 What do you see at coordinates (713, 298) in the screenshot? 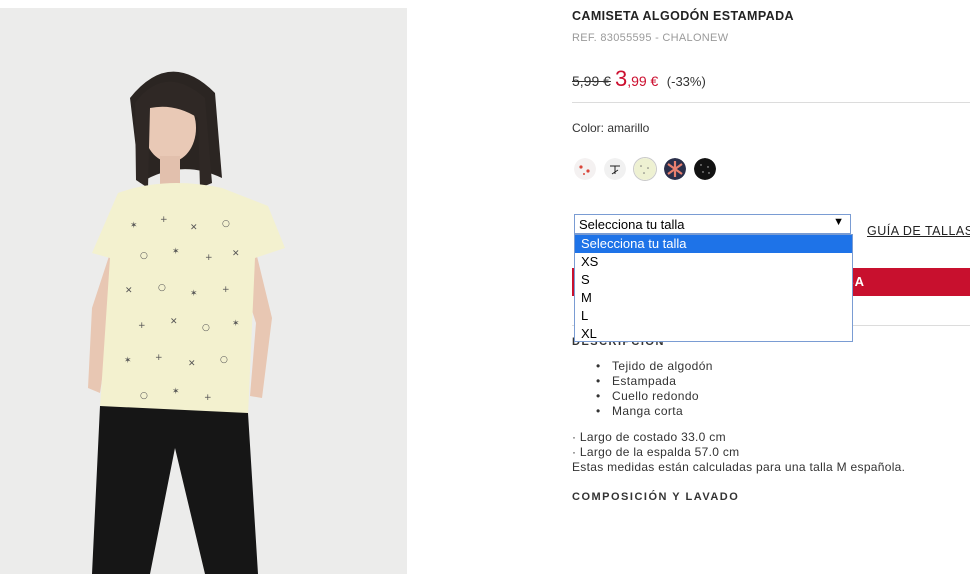
I see `size-option: M` at bounding box center [713, 298].